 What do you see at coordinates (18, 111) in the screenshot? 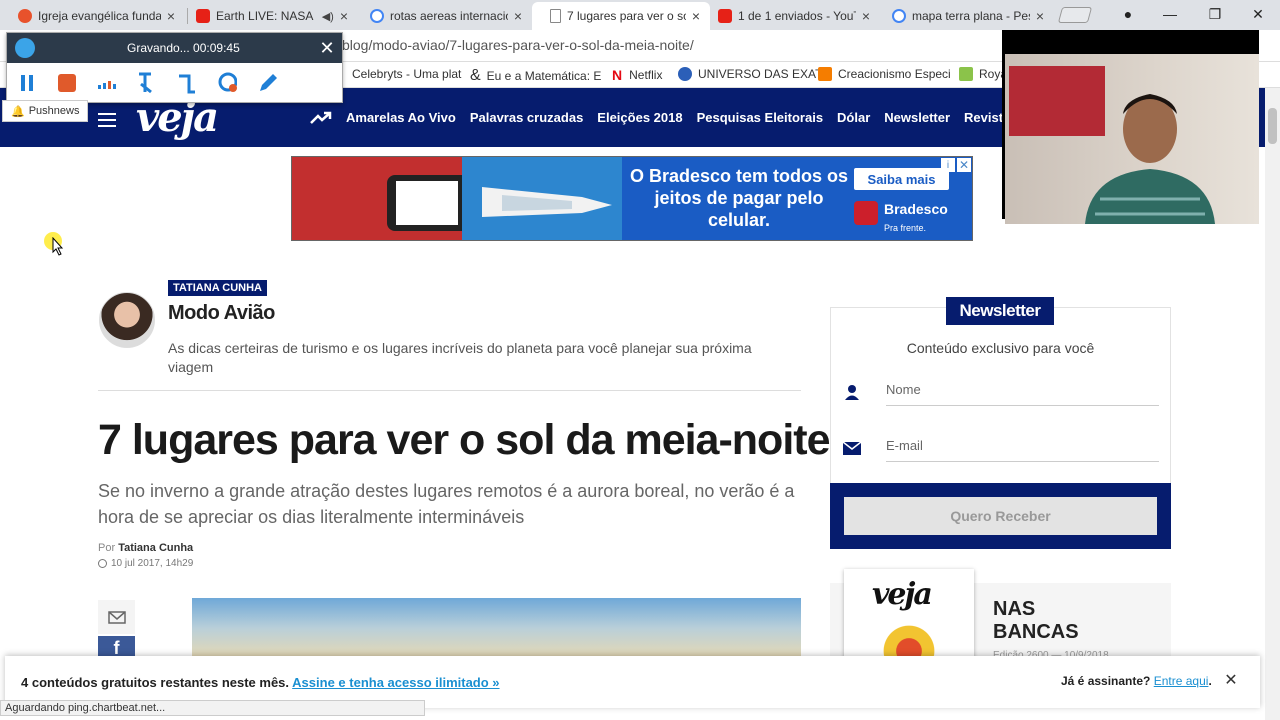
I see `bell-icon: 🔔` at bounding box center [18, 111].